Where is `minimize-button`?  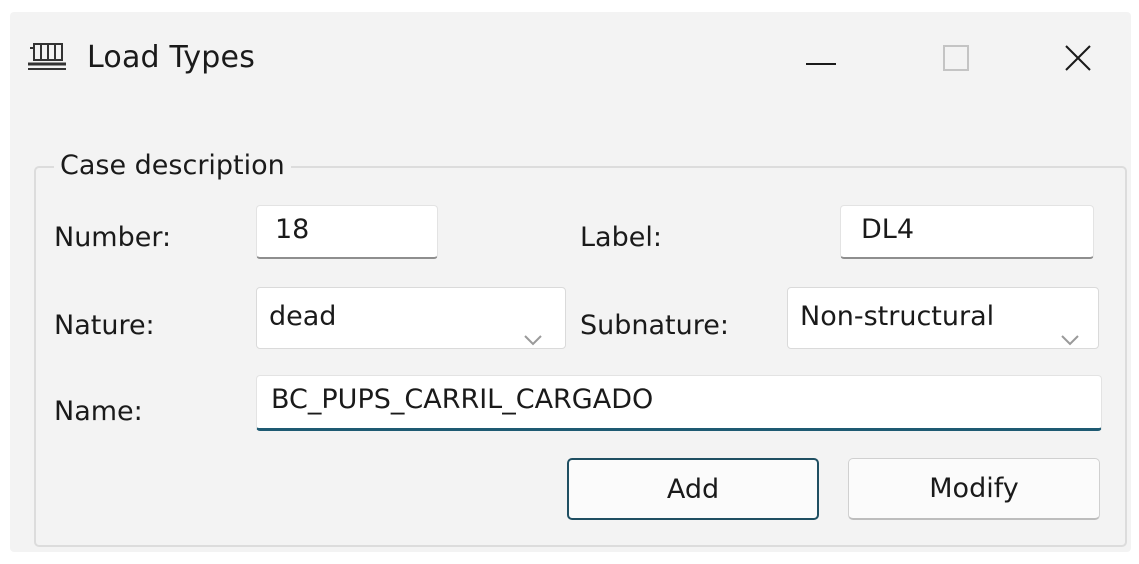
minimize-button is located at coordinates (821, 60).